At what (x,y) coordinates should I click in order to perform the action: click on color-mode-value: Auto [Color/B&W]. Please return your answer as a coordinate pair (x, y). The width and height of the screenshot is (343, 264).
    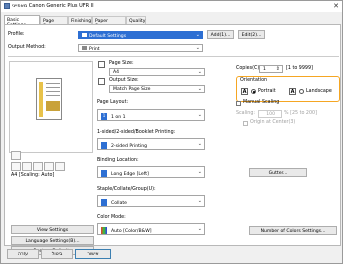
    Looking at the image, I should click on (131, 231).